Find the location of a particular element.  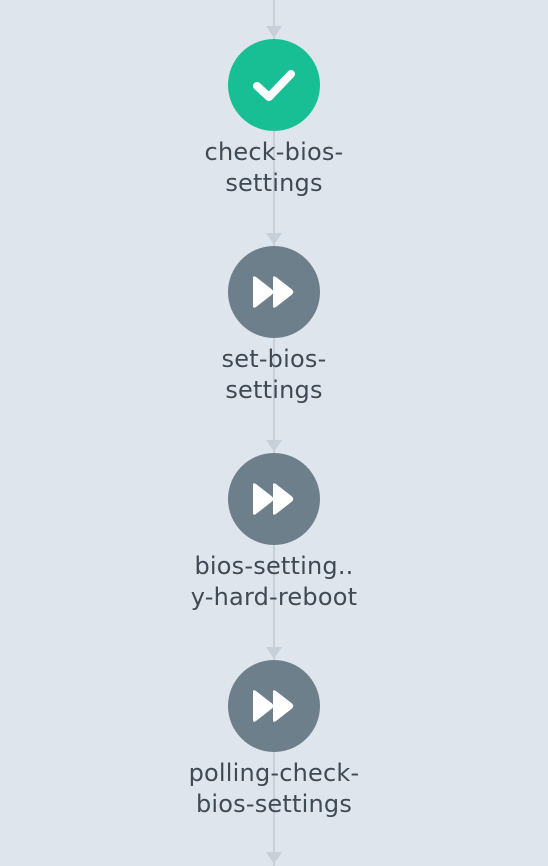

node-label-line: check-bios- is located at coordinates (274, 152).